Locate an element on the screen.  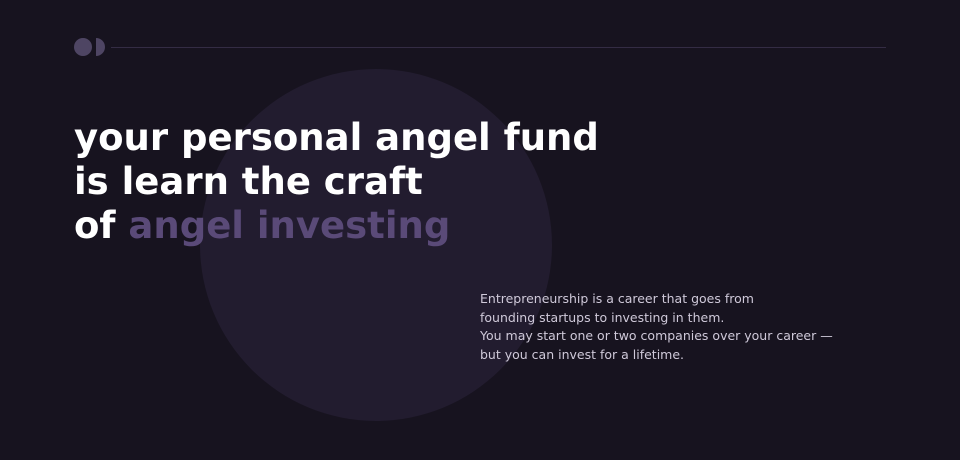
top-bar is located at coordinates (480, 47).